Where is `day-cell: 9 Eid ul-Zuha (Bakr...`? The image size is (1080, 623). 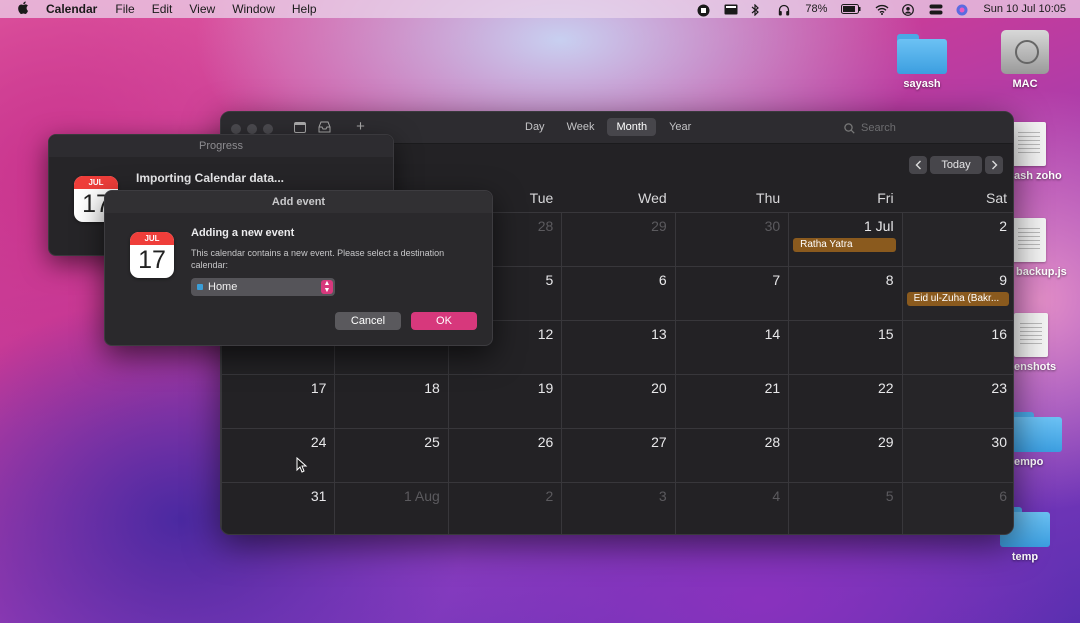
day-cell: 9 Eid ul-Zuha (Bakr... is located at coordinates (957, 293).